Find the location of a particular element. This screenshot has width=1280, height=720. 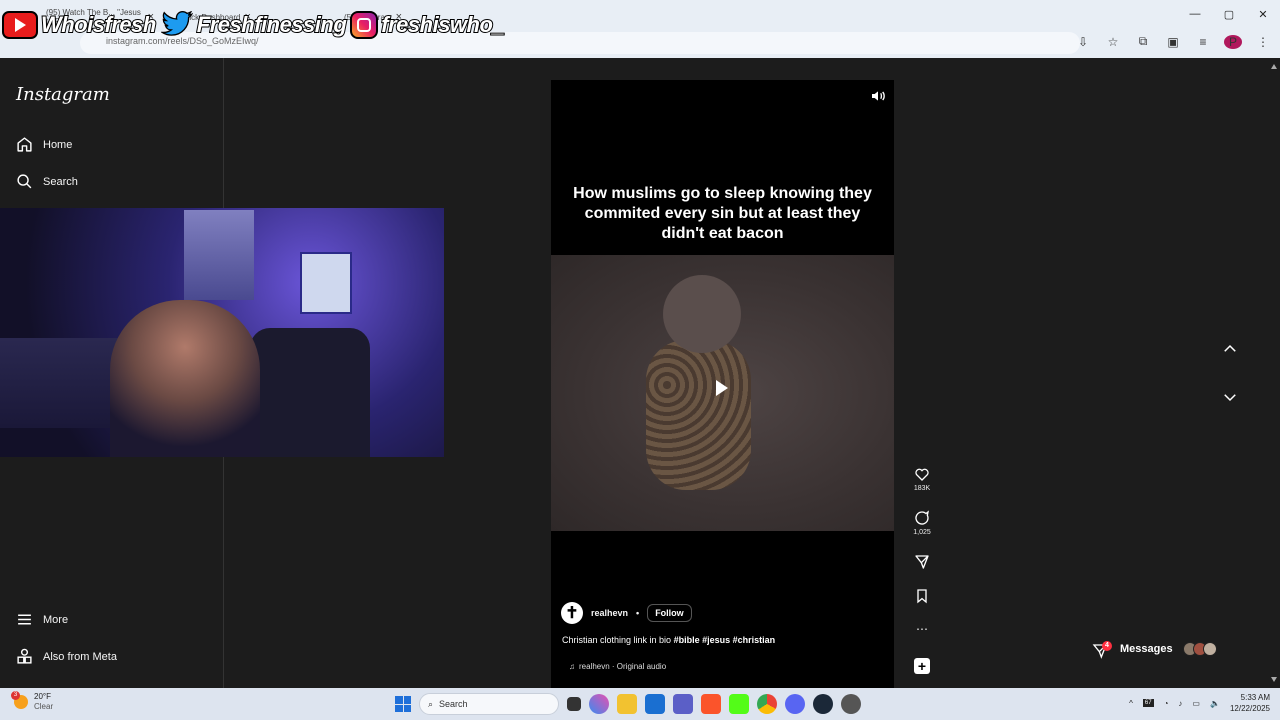

sidebar-item-more: More is located at coordinates (42, 619).